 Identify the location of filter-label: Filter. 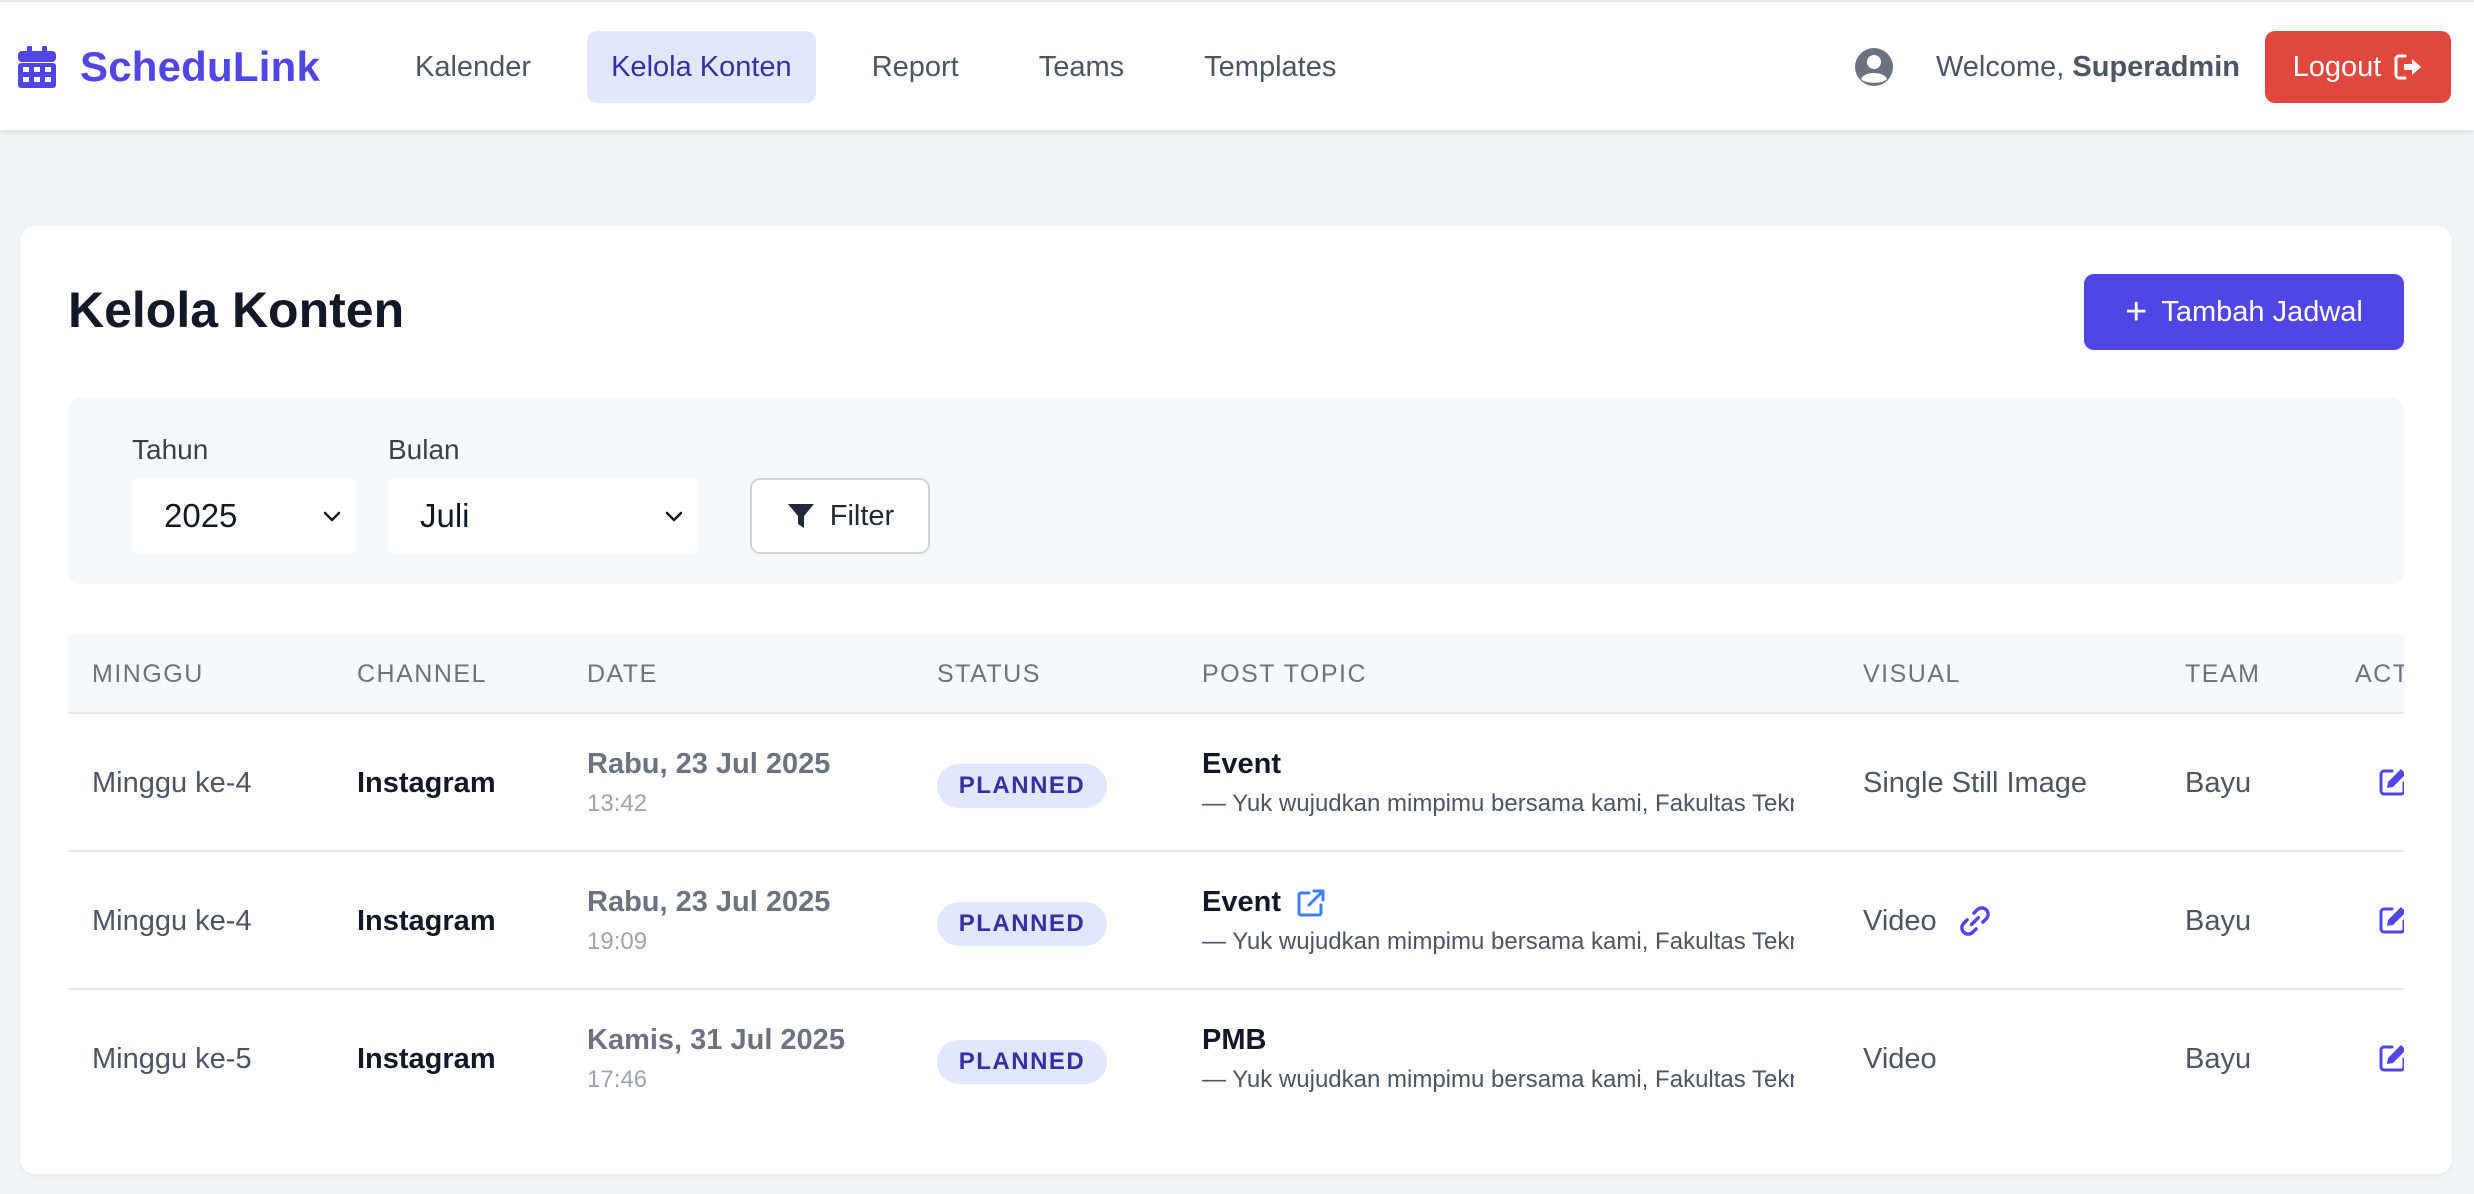
(862, 515).